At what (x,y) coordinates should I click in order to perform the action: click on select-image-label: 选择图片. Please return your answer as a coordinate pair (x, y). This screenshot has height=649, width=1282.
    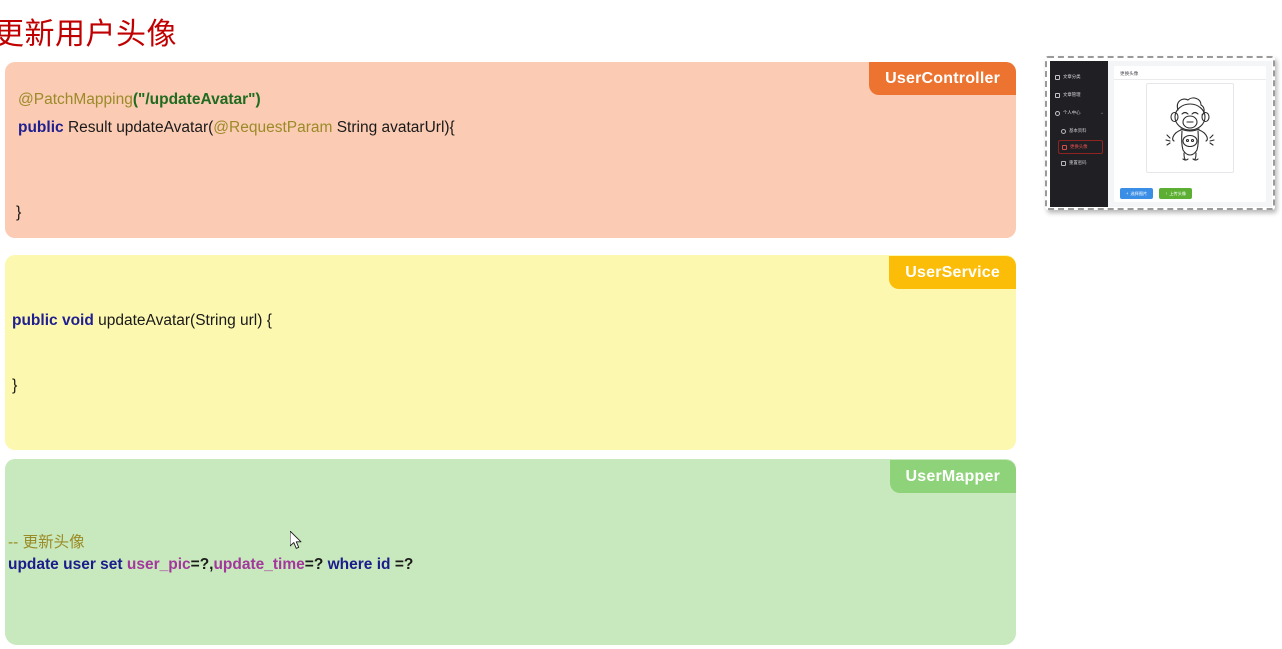
    Looking at the image, I should click on (1139, 193).